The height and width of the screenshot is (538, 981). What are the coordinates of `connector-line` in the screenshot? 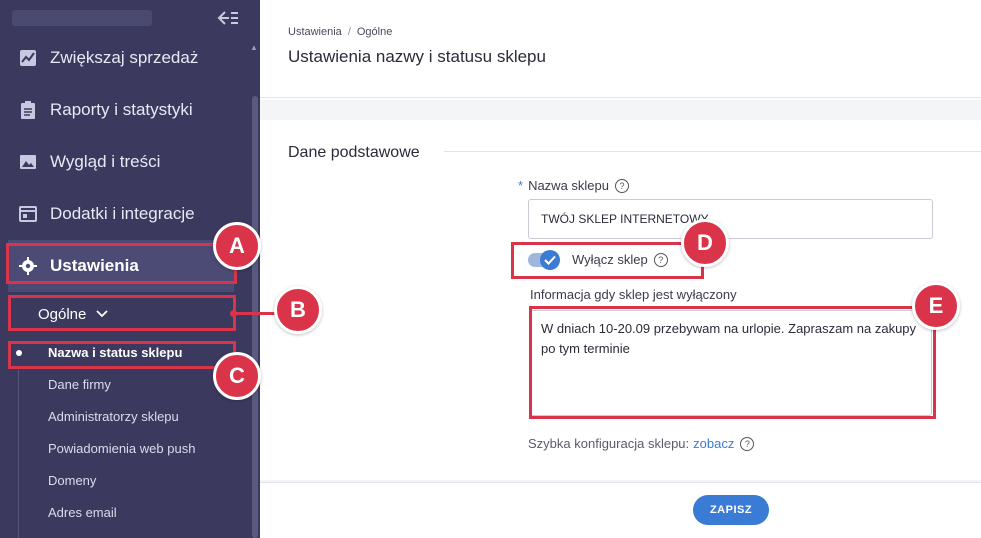 It's located at (255, 313).